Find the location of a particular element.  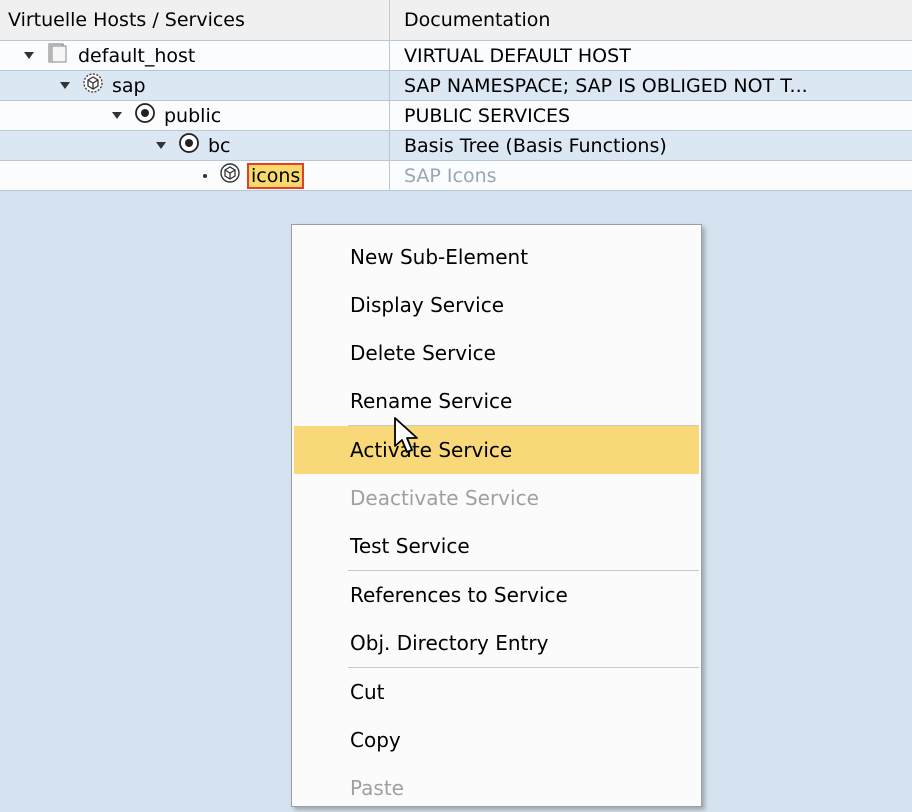

menu-item-new-sub-element: New Sub-Element is located at coordinates (496, 257).